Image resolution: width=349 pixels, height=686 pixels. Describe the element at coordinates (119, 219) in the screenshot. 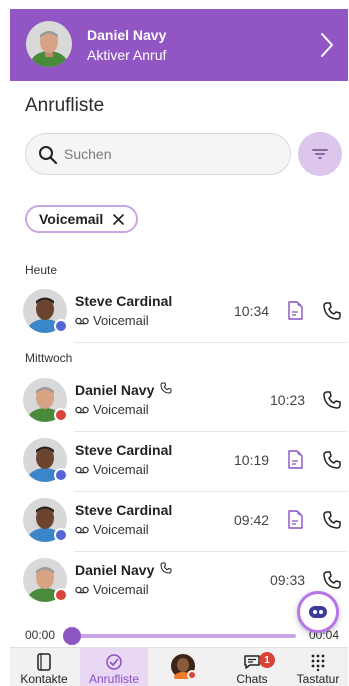

I see `close-icon` at that location.